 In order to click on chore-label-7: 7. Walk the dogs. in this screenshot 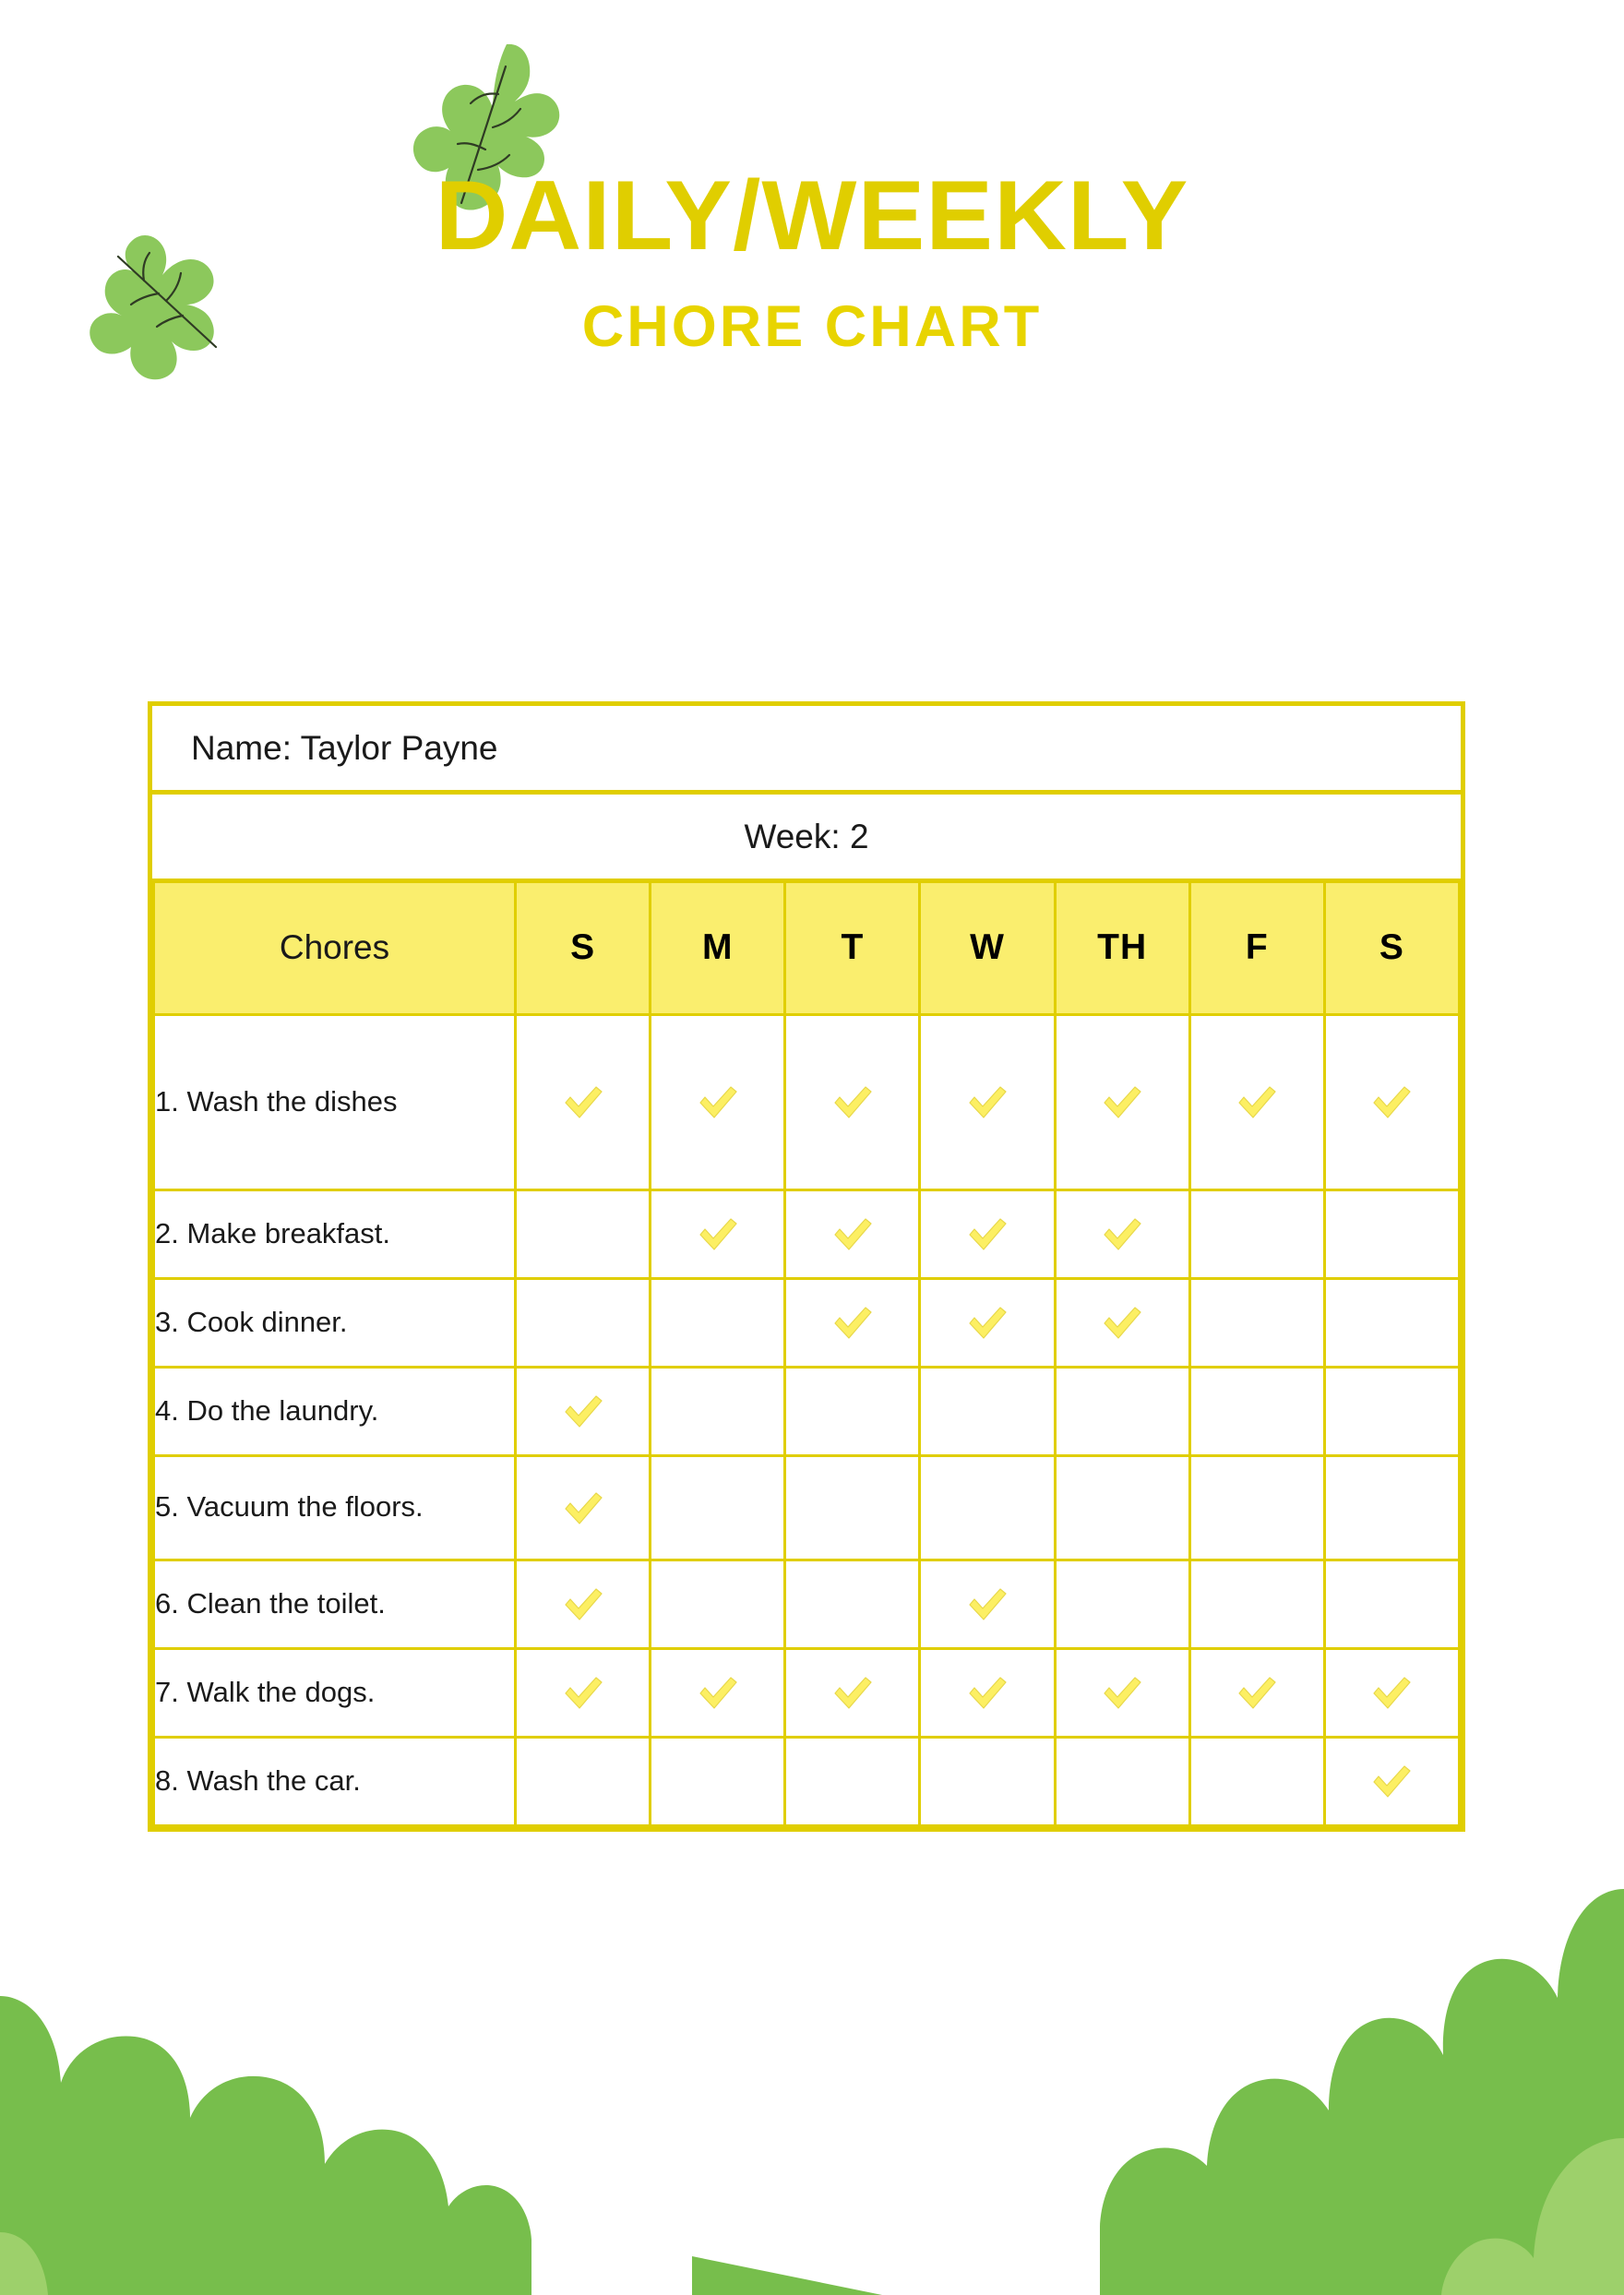, I will do `click(334, 1692)`.